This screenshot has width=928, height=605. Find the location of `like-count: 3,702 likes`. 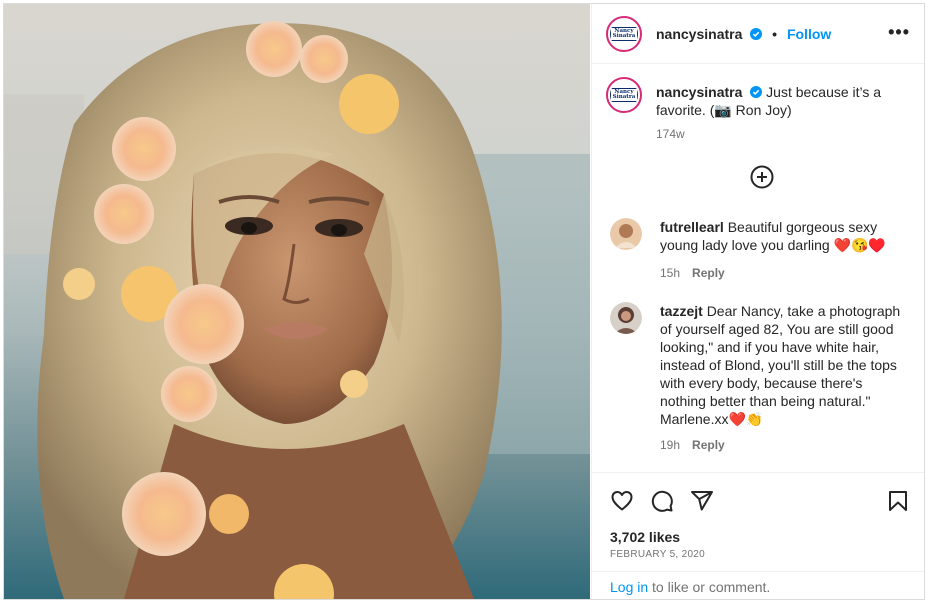

like-count: 3,702 likes is located at coordinates (645, 537).